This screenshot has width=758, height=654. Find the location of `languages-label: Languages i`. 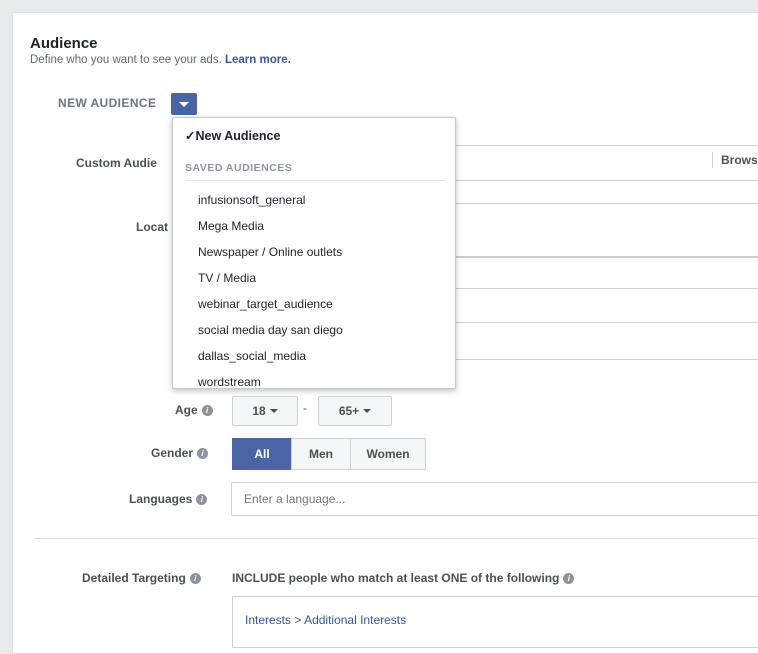

languages-label: Languages i is located at coordinates (168, 499).